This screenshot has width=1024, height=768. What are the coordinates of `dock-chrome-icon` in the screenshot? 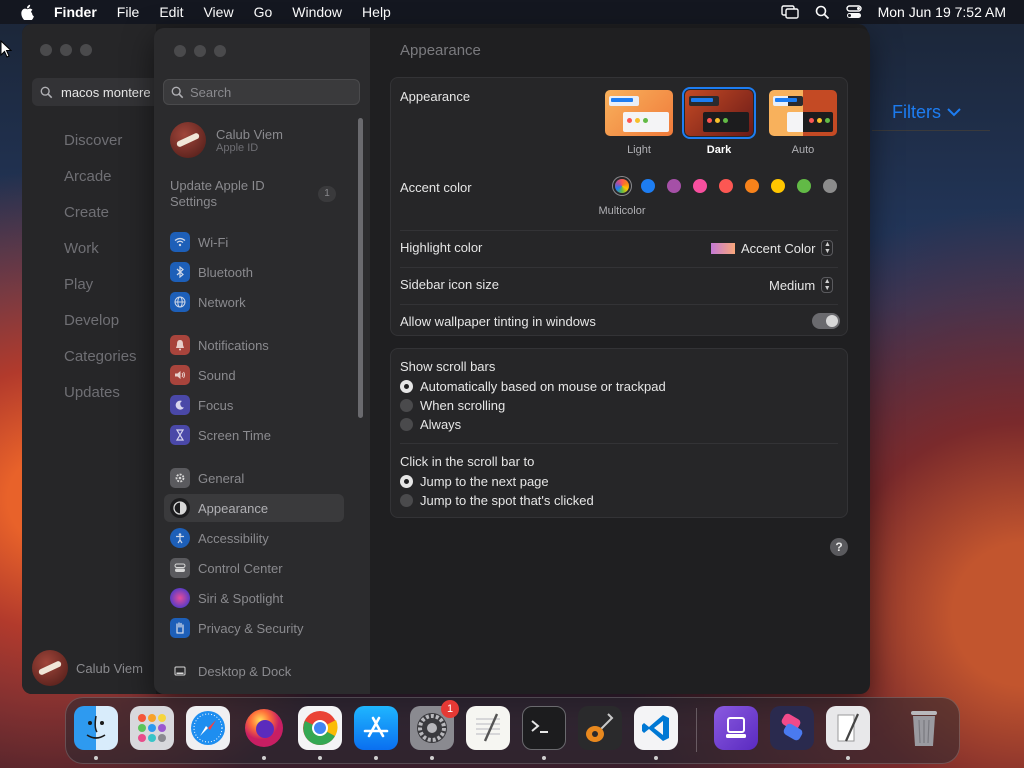 It's located at (320, 728).